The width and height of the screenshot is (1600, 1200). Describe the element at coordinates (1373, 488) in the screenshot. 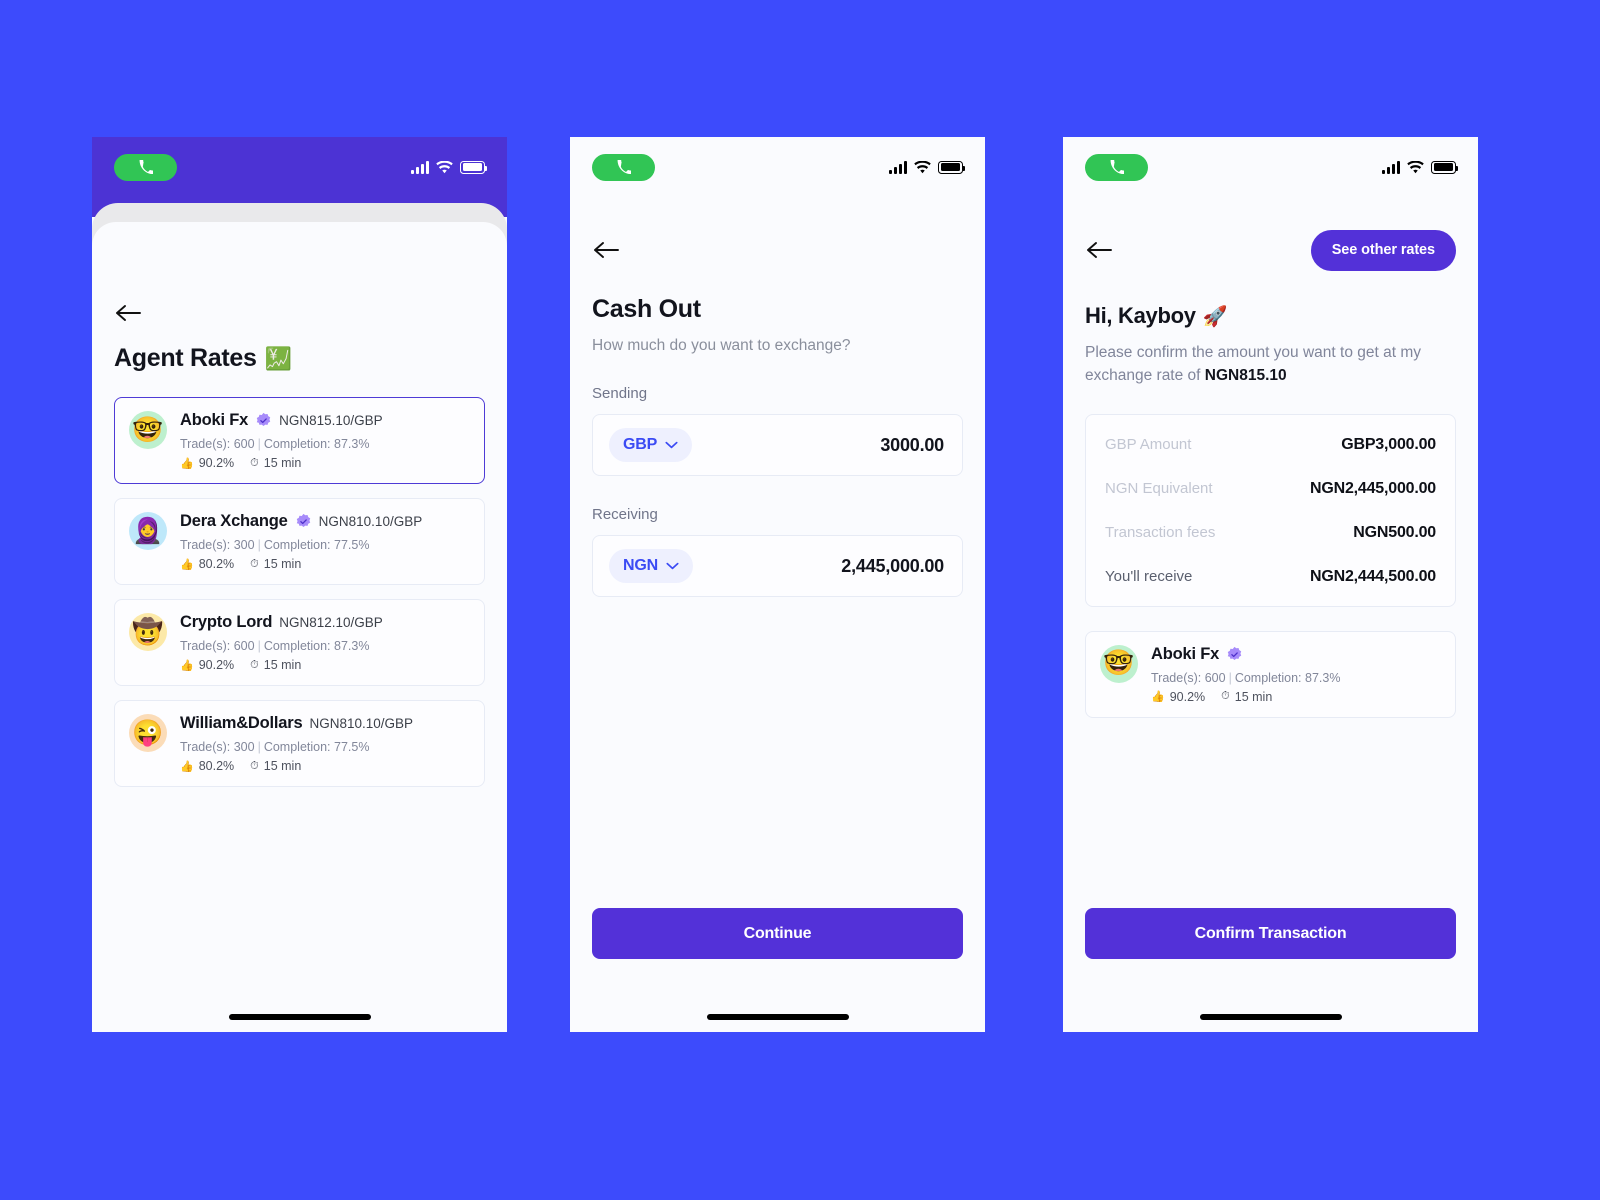

I see `summary-value: NGN2,445,000.00` at that location.